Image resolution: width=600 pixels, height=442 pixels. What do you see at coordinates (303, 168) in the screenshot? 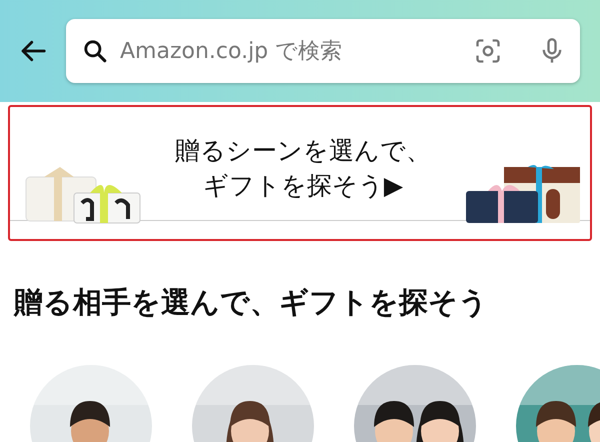
I see `banner-text: 贈るシーンを選んで、 ギフトを探そう▶` at bounding box center [303, 168].